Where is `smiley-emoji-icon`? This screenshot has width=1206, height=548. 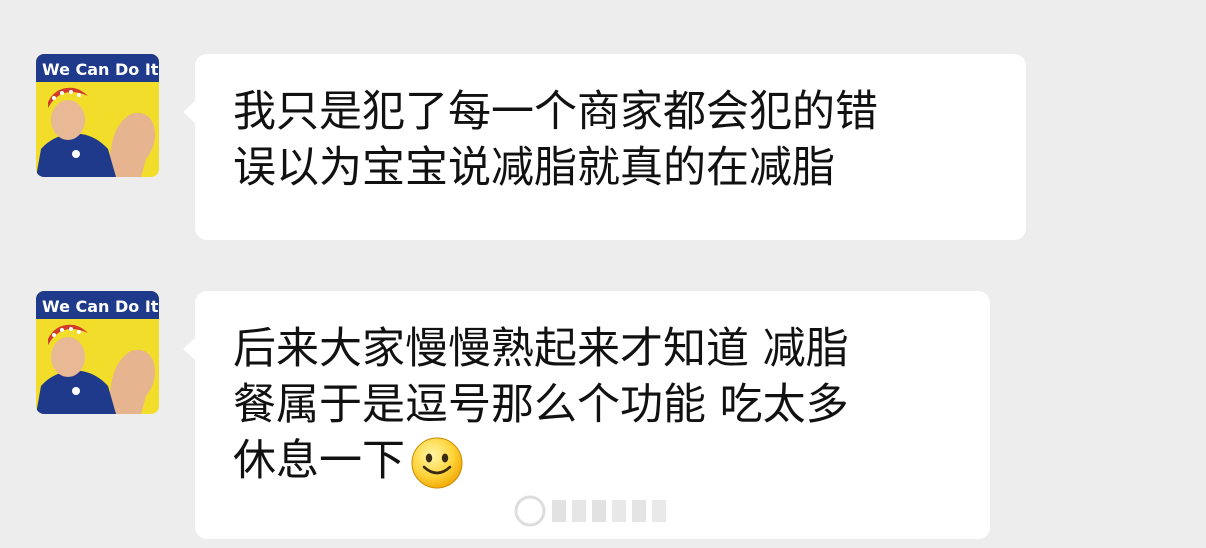 smiley-emoji-icon is located at coordinates (437, 461).